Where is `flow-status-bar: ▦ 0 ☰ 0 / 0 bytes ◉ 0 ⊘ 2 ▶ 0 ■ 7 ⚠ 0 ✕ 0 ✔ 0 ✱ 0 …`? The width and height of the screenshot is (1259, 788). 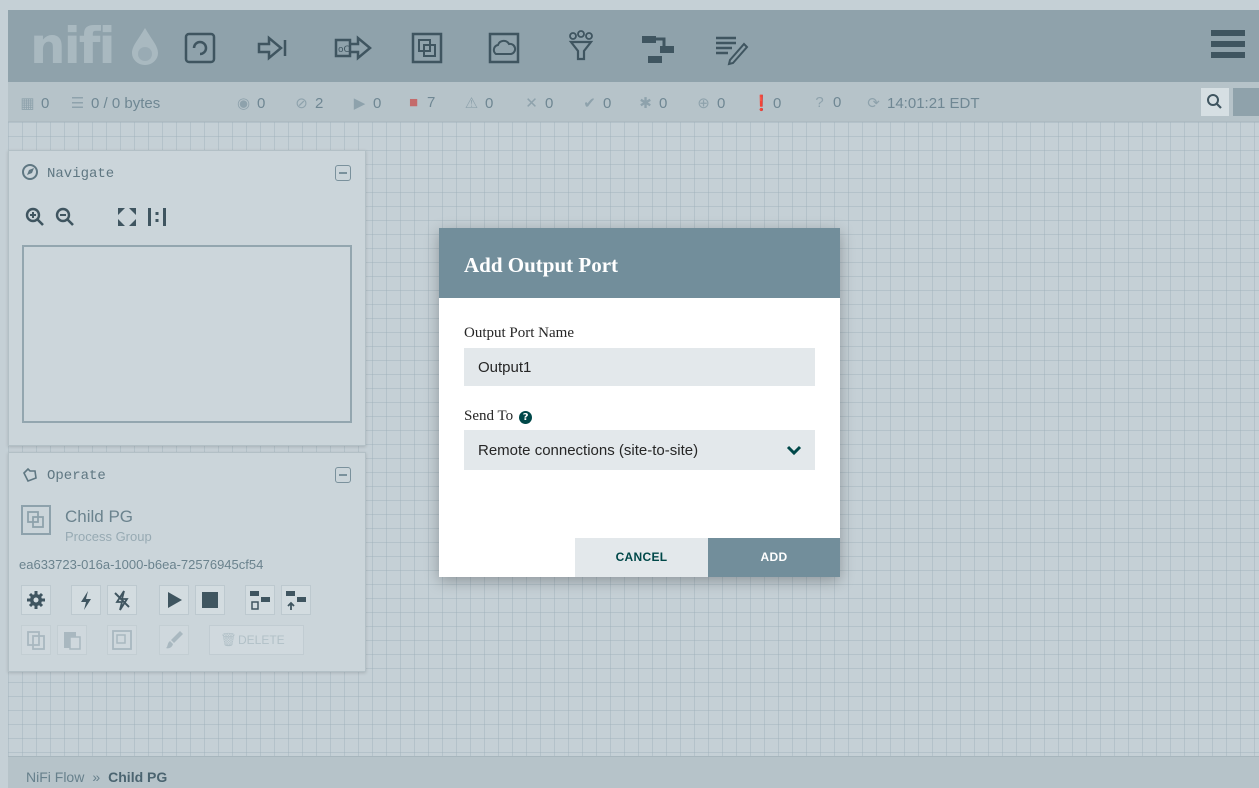 flow-status-bar: ▦ 0 ☰ 0 / 0 bytes ◉ 0 ⊘ 2 ▶ 0 ■ 7 ⚠ 0 ✕ 0 ✔ 0 ✱ 0 … is located at coordinates (633, 102).